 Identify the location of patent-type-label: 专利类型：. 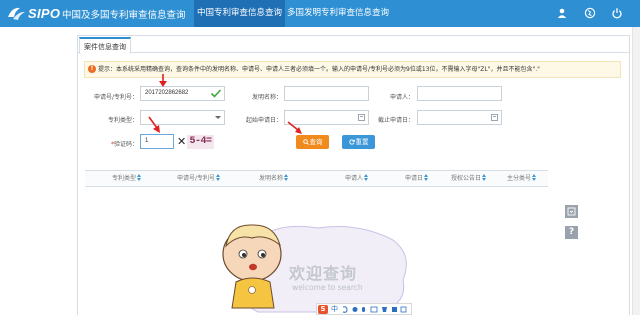
(122, 120).